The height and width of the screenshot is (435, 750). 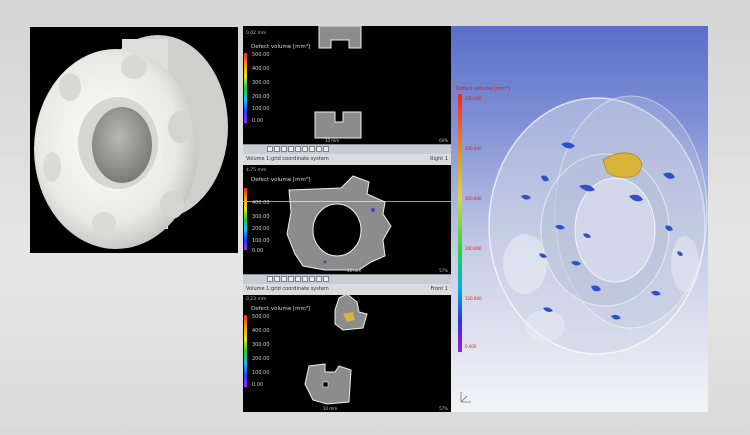 What do you see at coordinates (347, 159) in the screenshot?
I see `panel-header: Volume 1:grid coordinate system Right 1` at bounding box center [347, 159].